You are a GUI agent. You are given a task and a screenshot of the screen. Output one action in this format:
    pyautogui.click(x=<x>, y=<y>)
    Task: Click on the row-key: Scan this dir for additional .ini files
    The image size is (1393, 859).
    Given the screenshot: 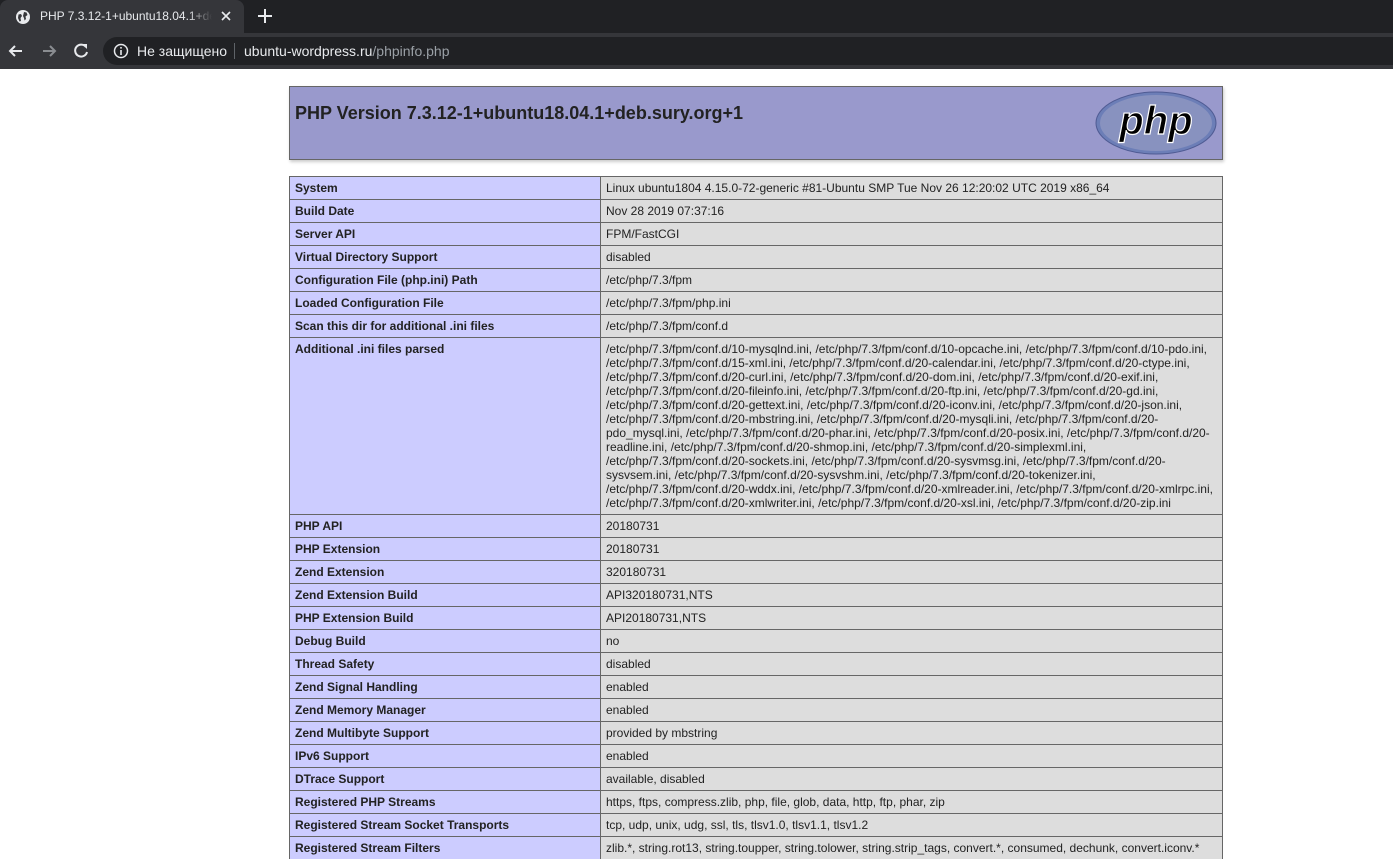 What is the action you would take?
    pyautogui.click(x=445, y=326)
    